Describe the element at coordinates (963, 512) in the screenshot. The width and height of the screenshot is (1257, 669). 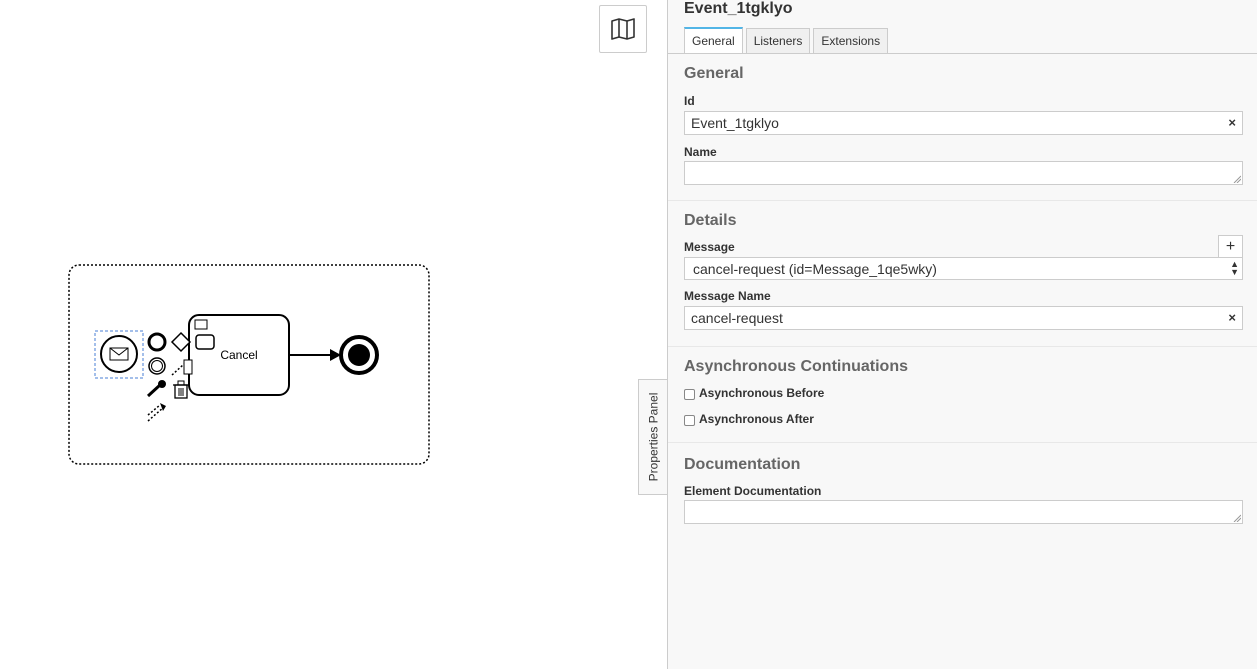
I see `element-documentation-textarea` at that location.